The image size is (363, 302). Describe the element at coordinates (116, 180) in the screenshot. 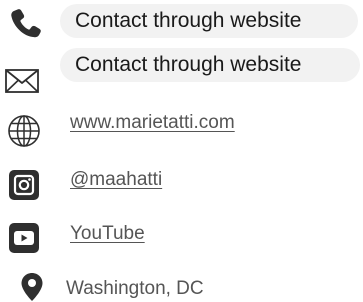

I see `instagram-link: @maahatti` at that location.